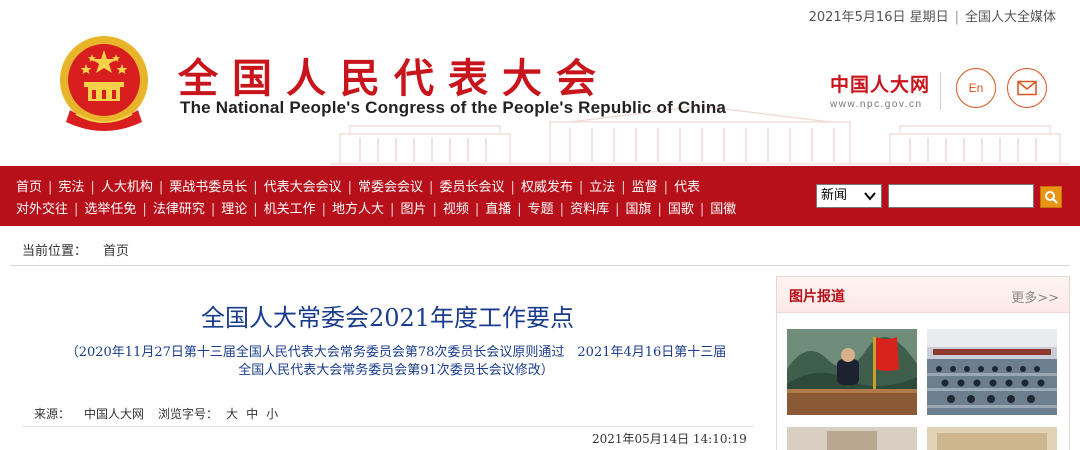 The image size is (1080, 450). I want to click on top-strip: 2021年5月16日 星期日 | 全国人大全媒体, so click(540, 13).